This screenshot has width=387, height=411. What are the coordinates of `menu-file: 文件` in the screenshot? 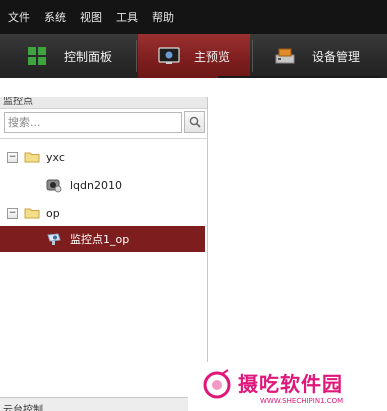 It's located at (19, 17).